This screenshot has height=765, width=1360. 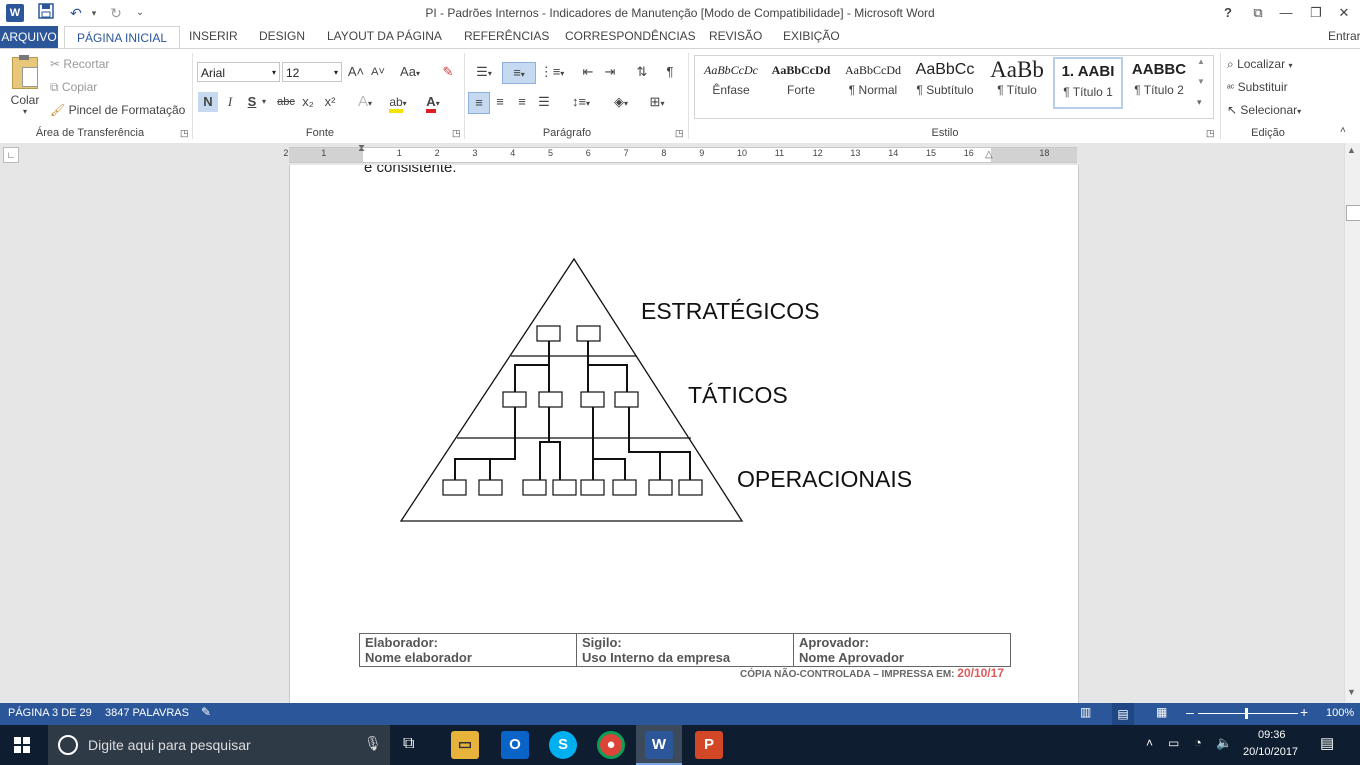 I want to click on select-button: ↖ Selecionar▾, so click(x=1264, y=110).